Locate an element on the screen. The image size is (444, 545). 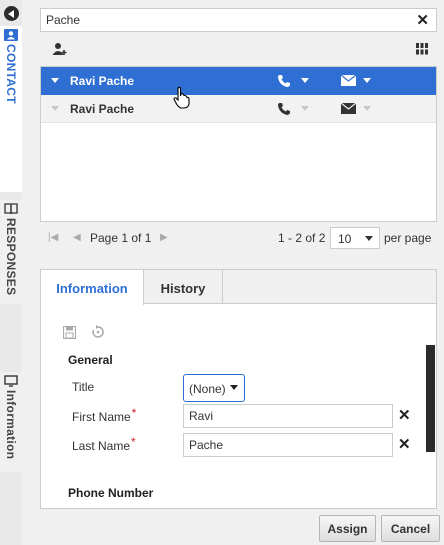
last-name-label: Last Name* is located at coordinates (104, 444).